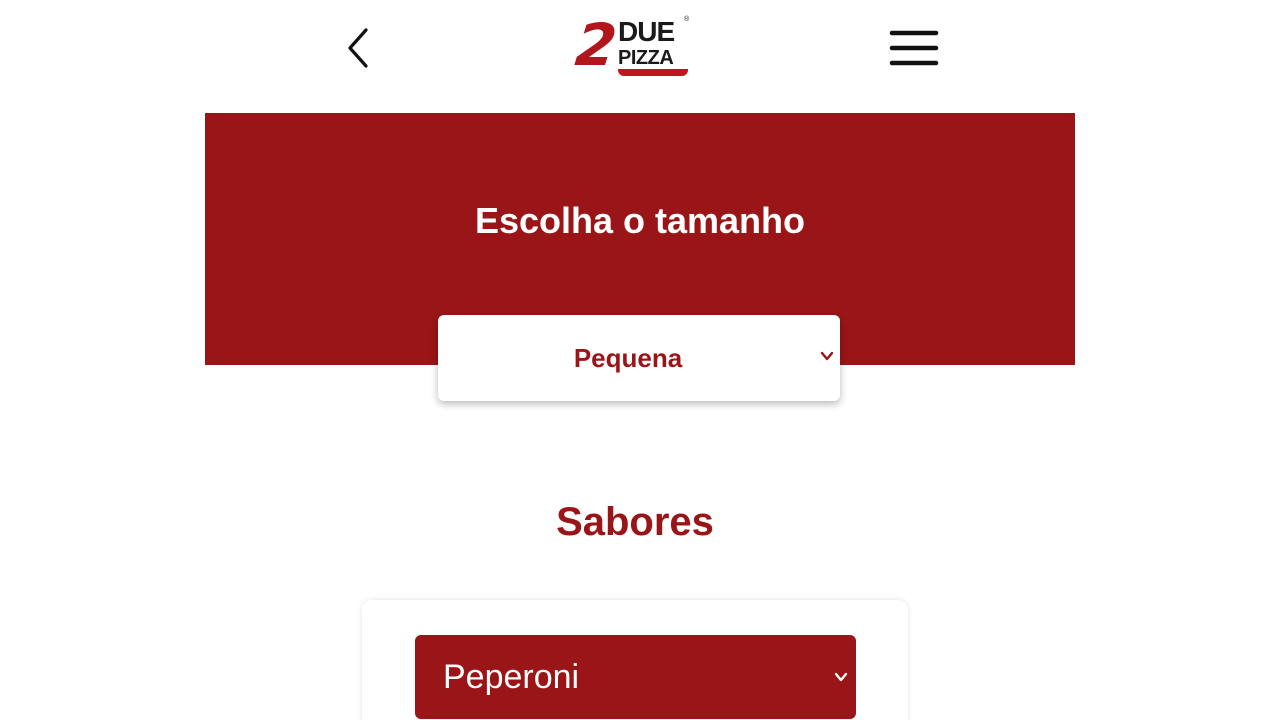 The width and height of the screenshot is (1280, 720). I want to click on size-select: Pequena, so click(639, 358).